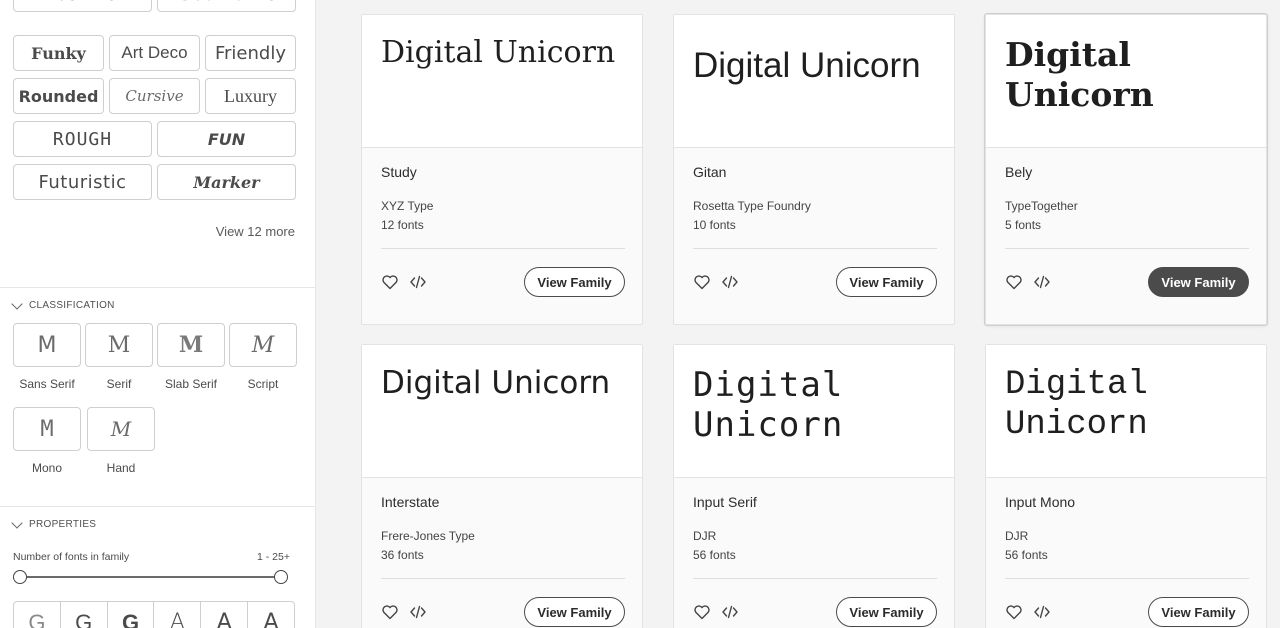 The image size is (1280, 628). Describe the element at coordinates (226, 6) in the screenshot. I see `tag-geometric: Geometric` at that location.